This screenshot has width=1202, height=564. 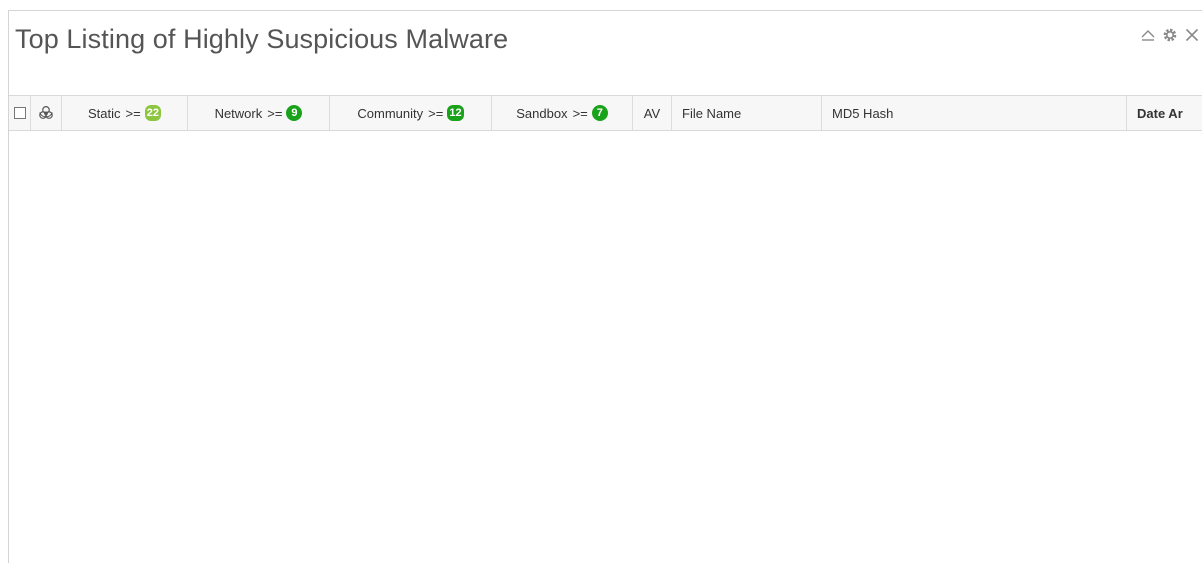 I want to click on static-label: Static, so click(x=104, y=113).